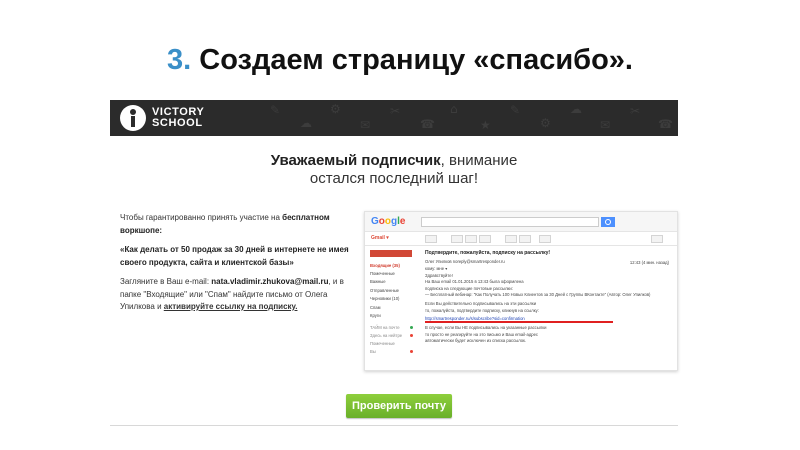 The image size is (800, 450). Describe the element at coordinates (485, 239) in the screenshot. I see `delete-icon` at that location.